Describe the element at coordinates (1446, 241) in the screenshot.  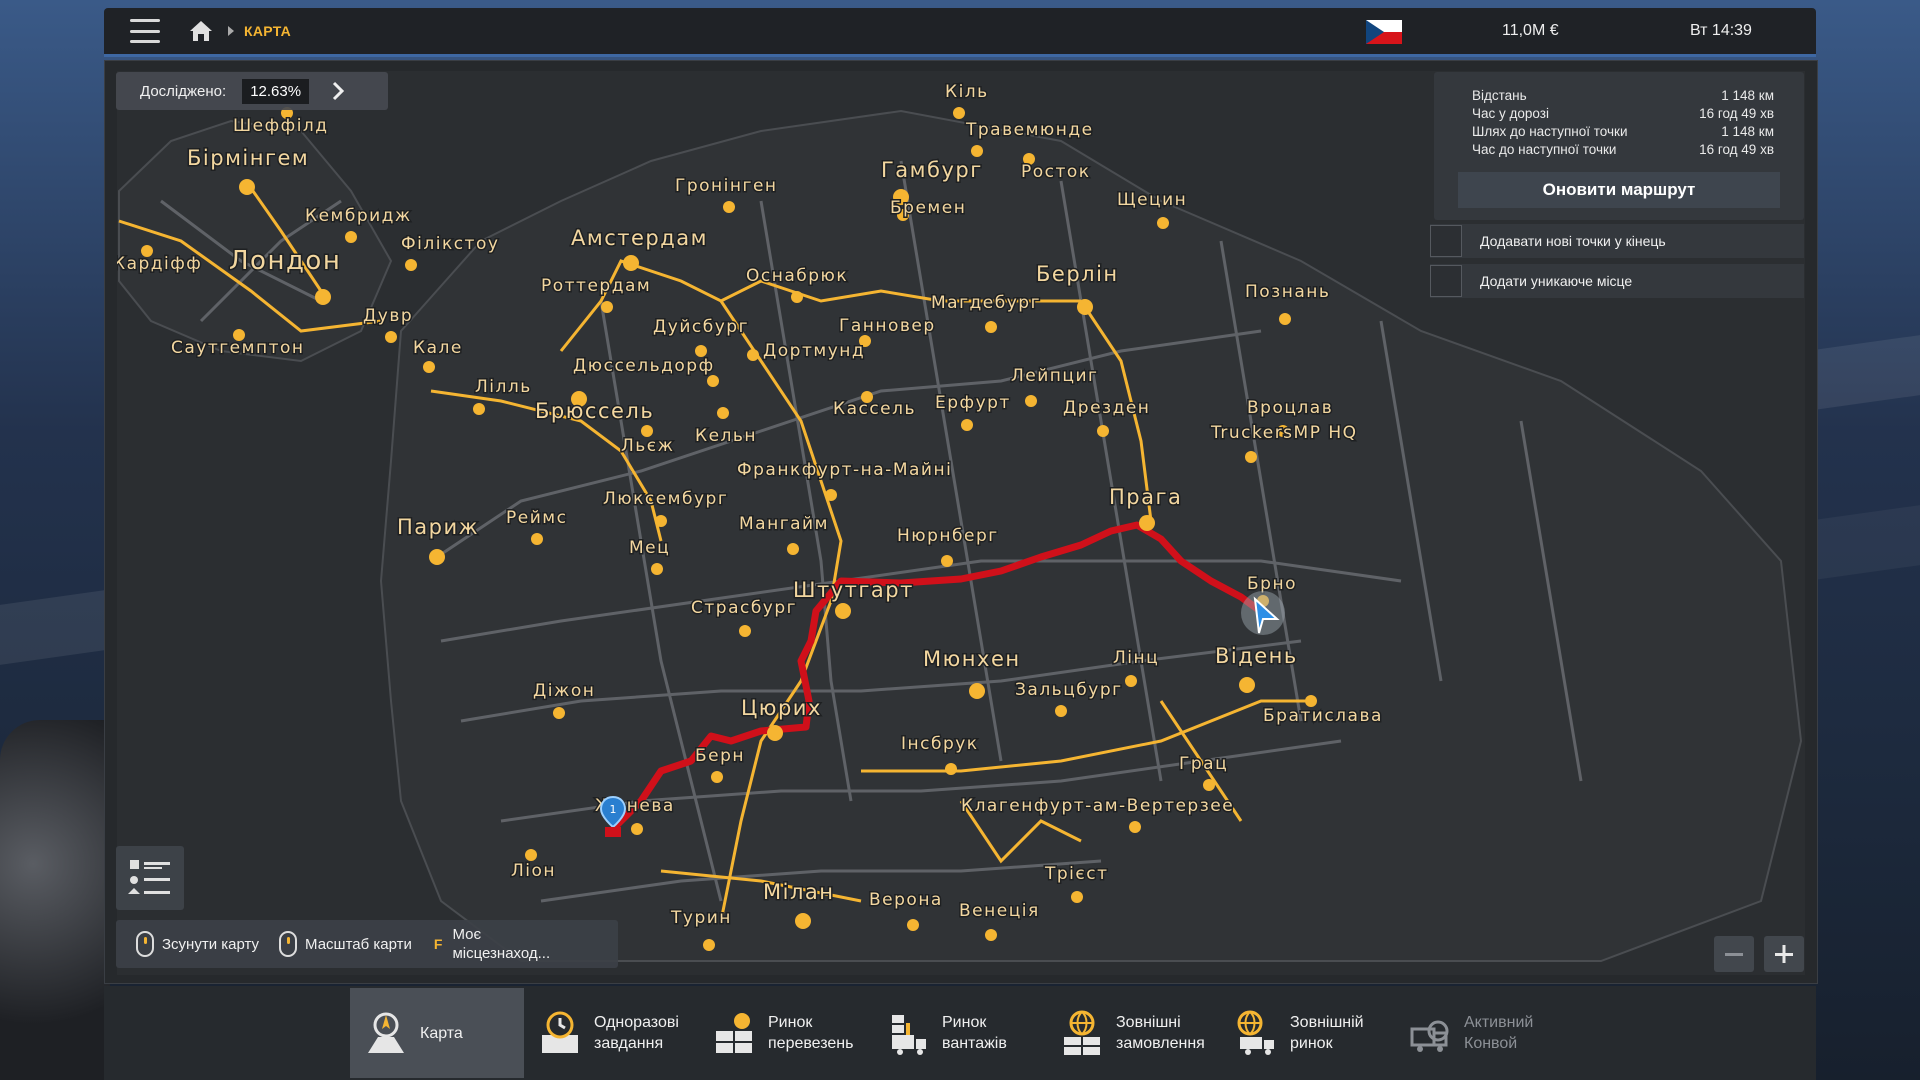
I see `add-points-checkbox` at that location.